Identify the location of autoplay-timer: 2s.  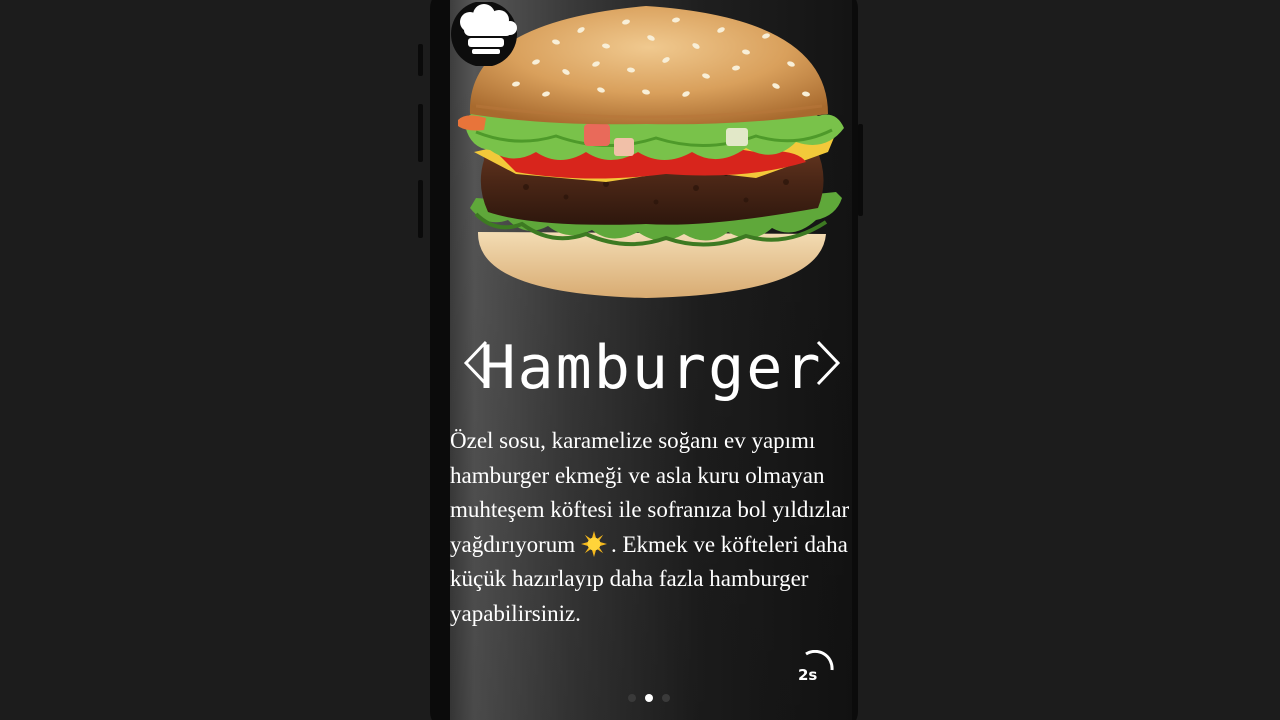
(815, 670).